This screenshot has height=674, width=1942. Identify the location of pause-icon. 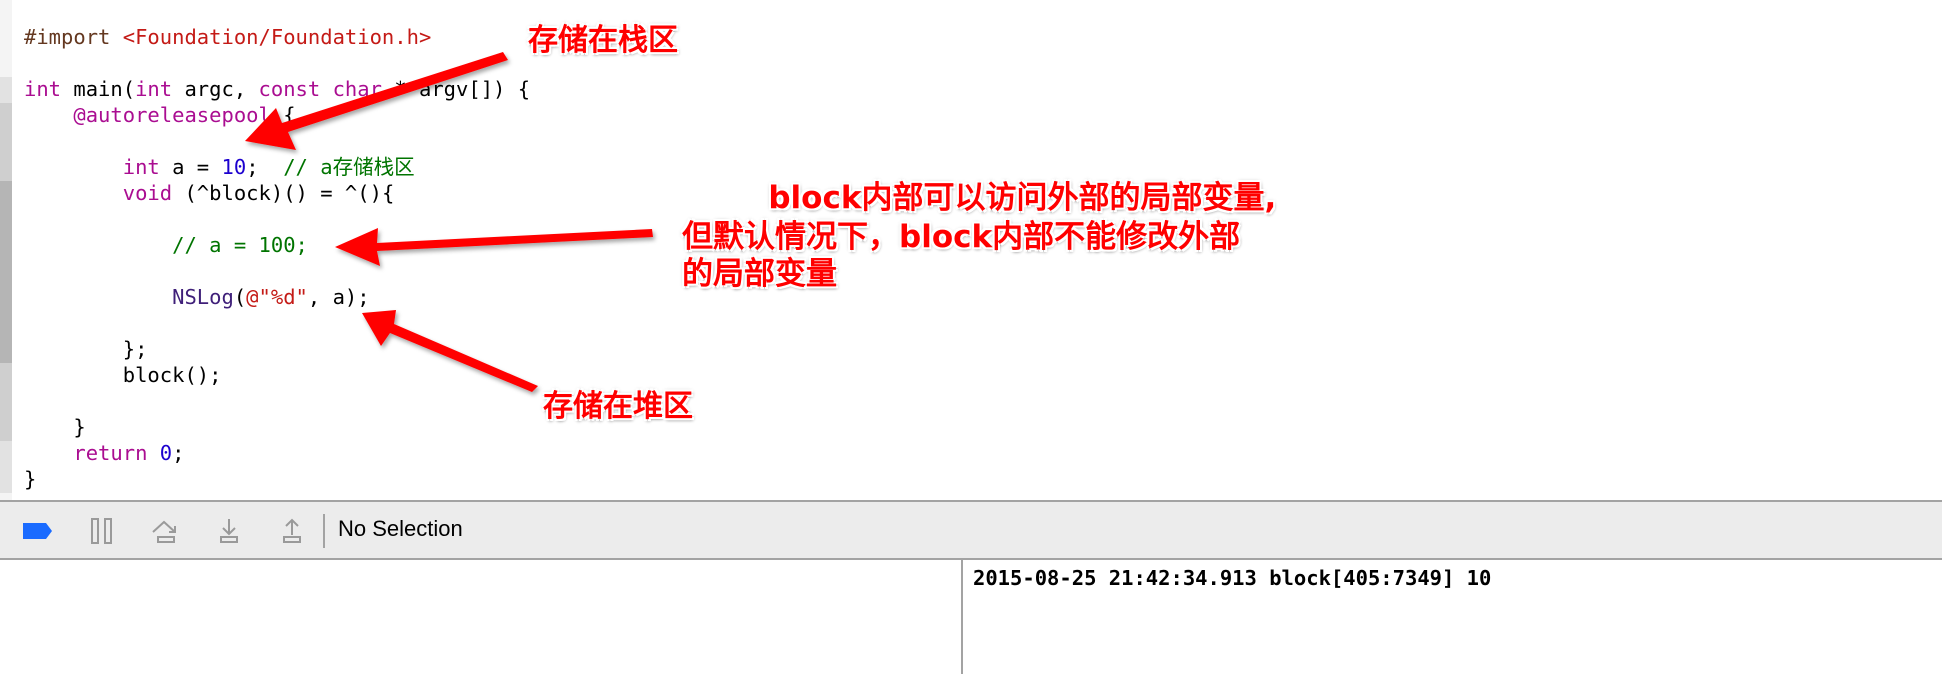
(101, 531).